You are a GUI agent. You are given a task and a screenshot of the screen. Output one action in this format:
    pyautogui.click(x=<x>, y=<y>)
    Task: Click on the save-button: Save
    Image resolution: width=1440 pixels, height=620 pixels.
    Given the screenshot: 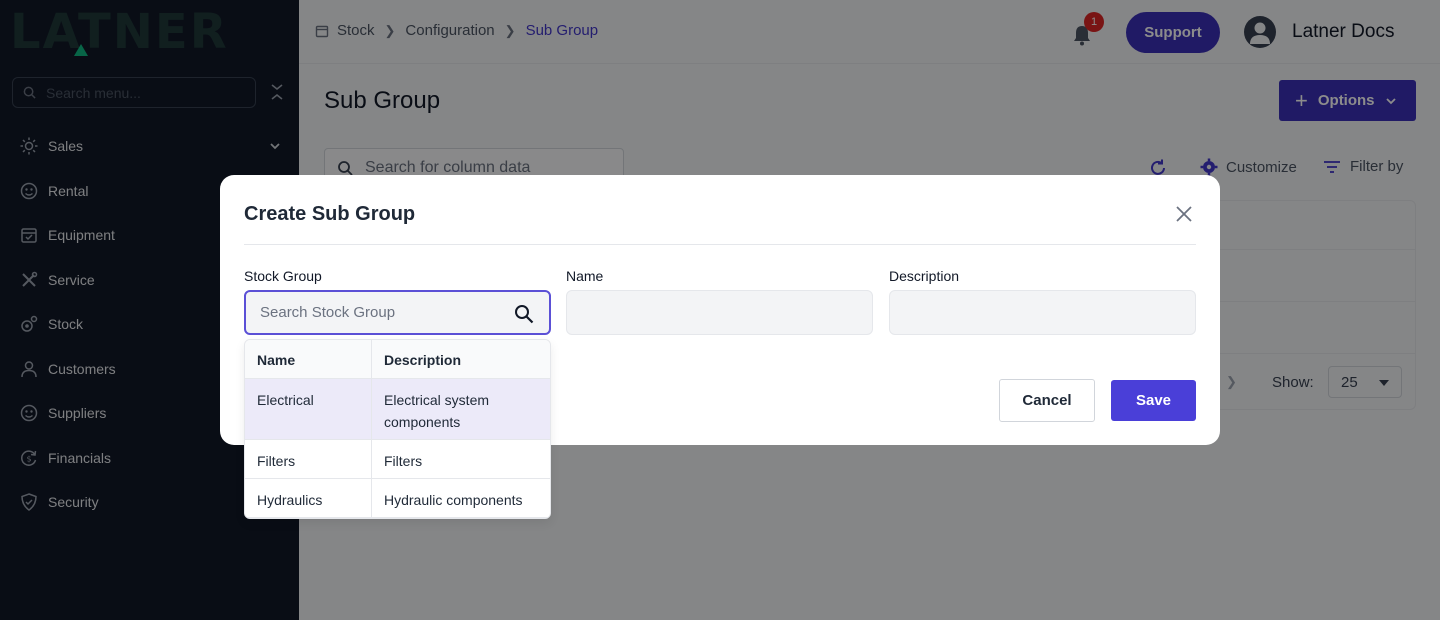 What is the action you would take?
    pyautogui.click(x=1153, y=400)
    